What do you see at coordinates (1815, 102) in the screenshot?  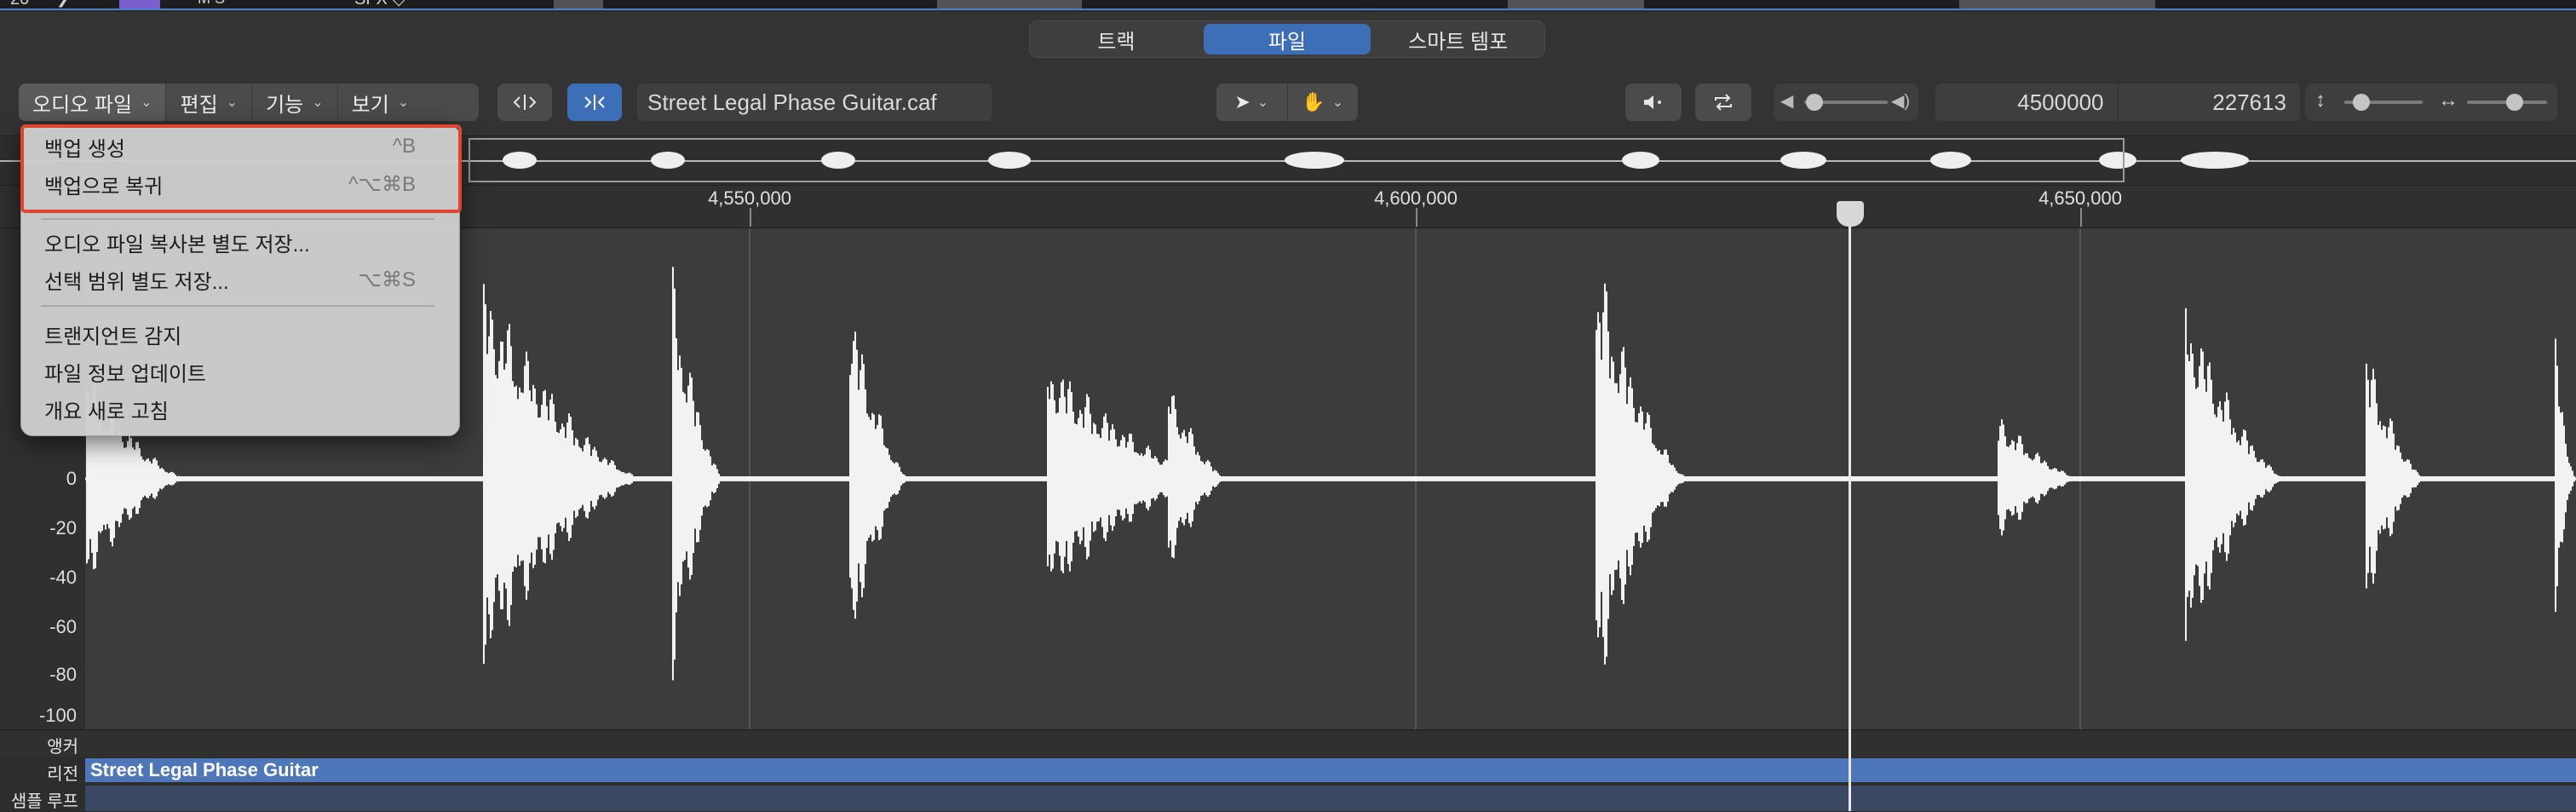 I see `volume-knob` at bounding box center [1815, 102].